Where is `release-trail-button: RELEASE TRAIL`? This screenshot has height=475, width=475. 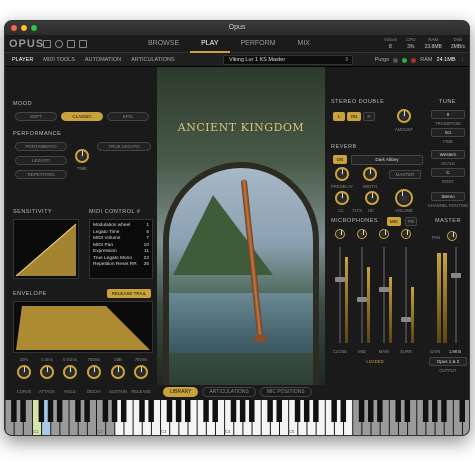
release-trail-button: RELEASE TRAIL is located at coordinates (129, 293).